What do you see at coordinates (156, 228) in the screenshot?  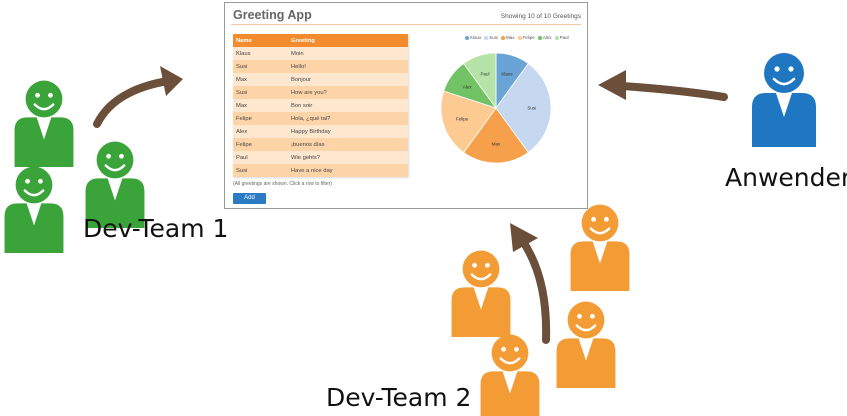 I see `dev-team-1-caption: Dev-Team 1` at bounding box center [156, 228].